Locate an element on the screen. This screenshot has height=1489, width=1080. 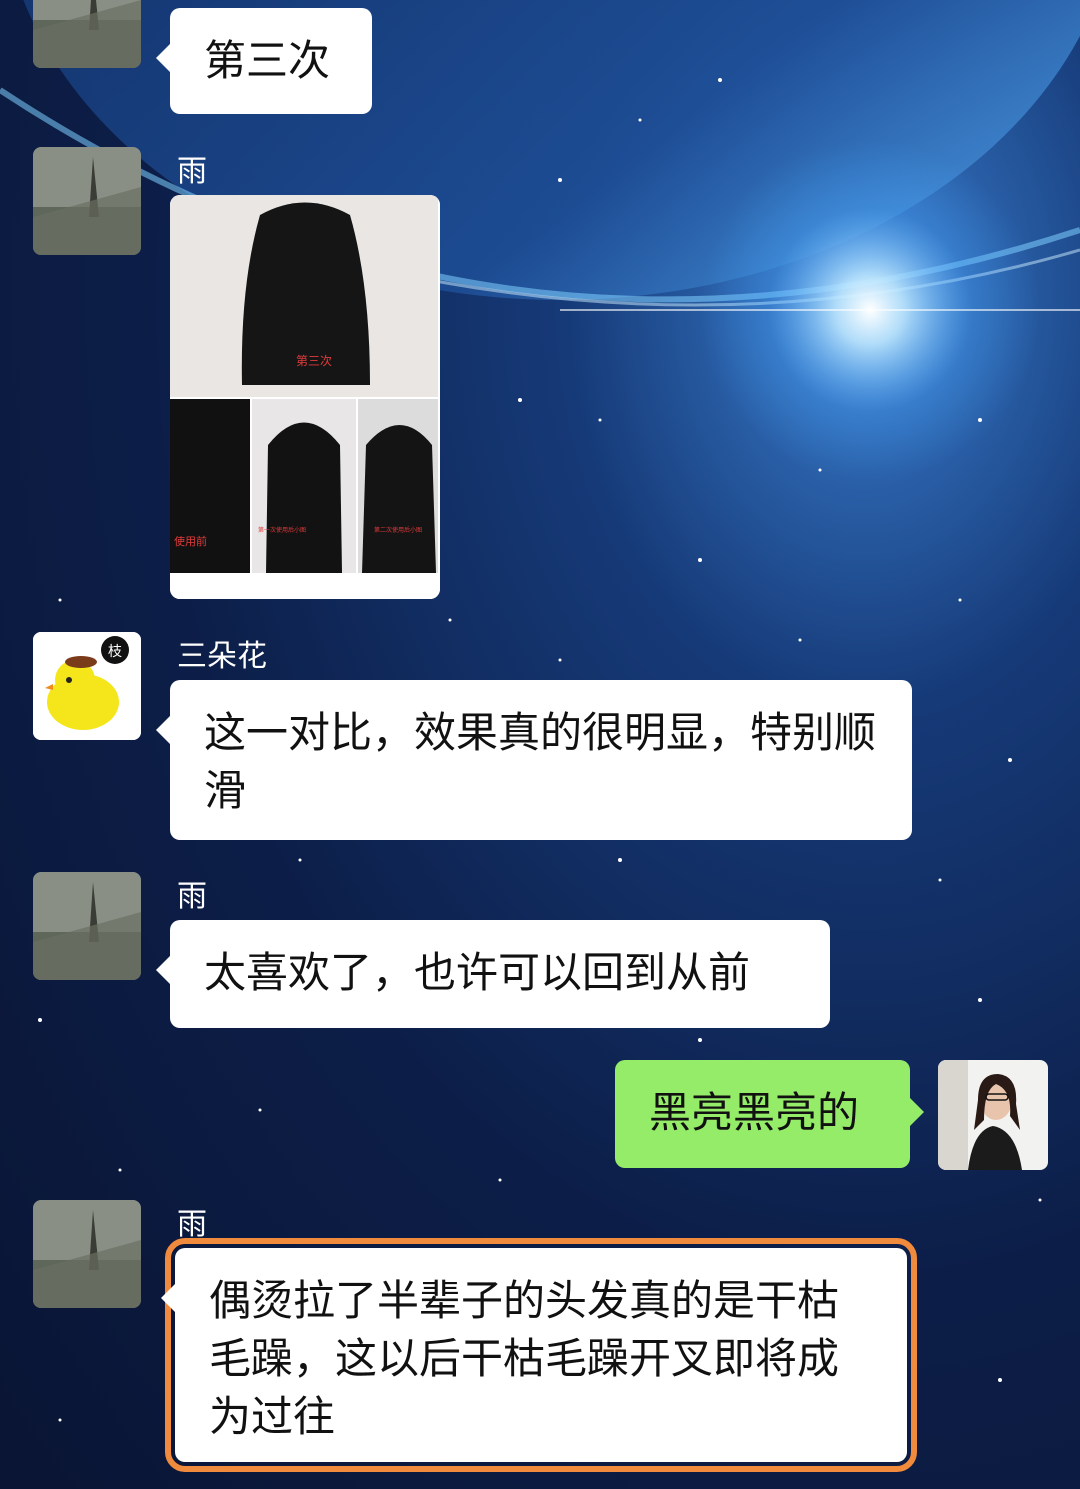
sender-name: 三朵花 is located at coordinates (222, 656).